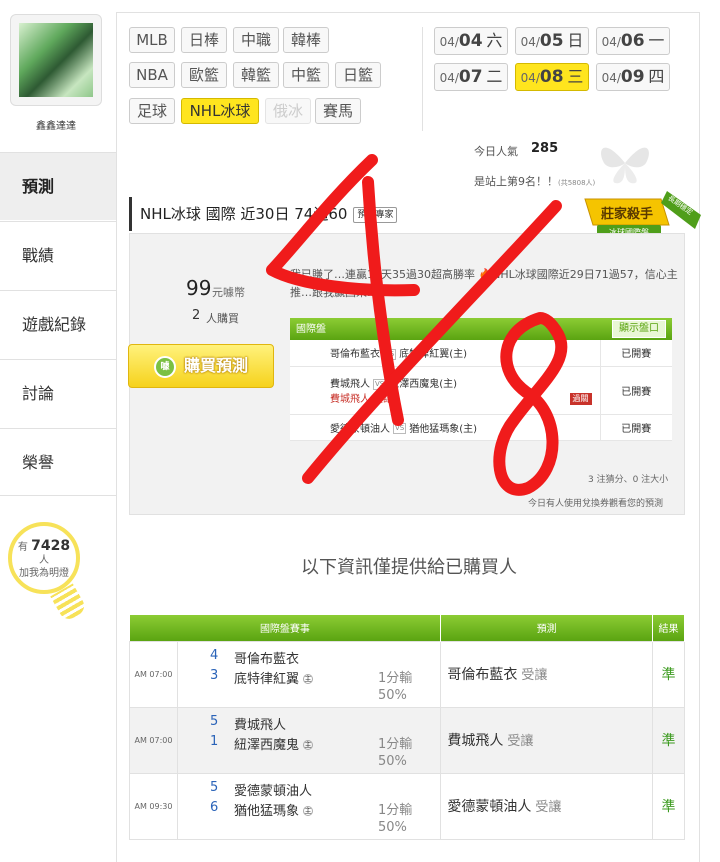 The height and width of the screenshot is (862, 720). Describe the element at coordinates (220, 111) in the screenshot. I see `league-nhl: NHL冰球` at that location.